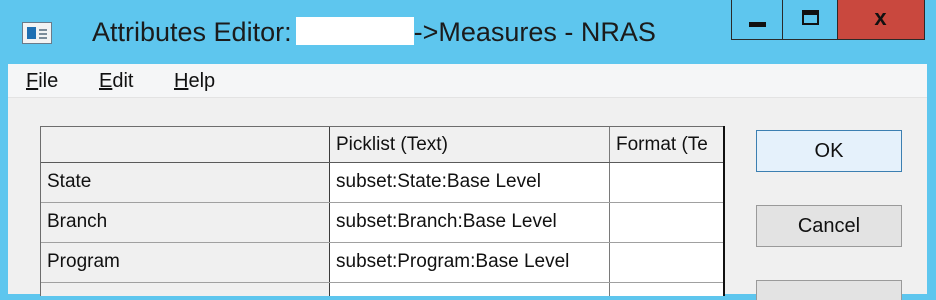  Describe the element at coordinates (829, 151) in the screenshot. I see `ok-button: OK` at that location.